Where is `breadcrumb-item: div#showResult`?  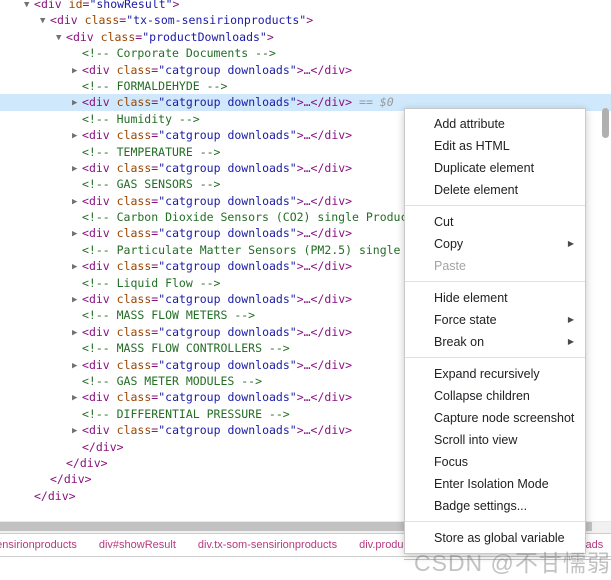
breadcrumb-item: div#showResult is located at coordinates (137, 545).